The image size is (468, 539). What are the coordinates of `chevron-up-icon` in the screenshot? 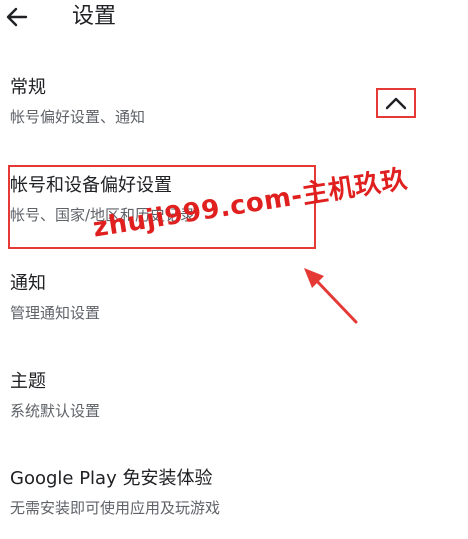 It's located at (396, 103).